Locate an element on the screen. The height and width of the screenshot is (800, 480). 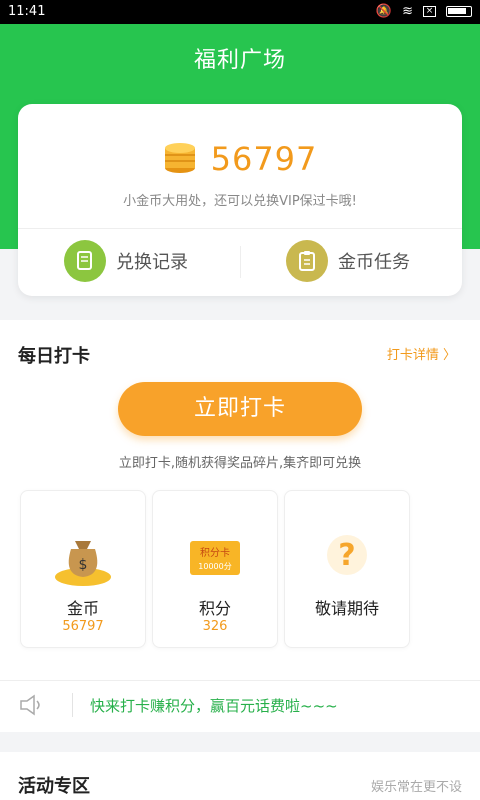
status-bar: 11:41 🔕 ≋ × is located at coordinates (240, 12).